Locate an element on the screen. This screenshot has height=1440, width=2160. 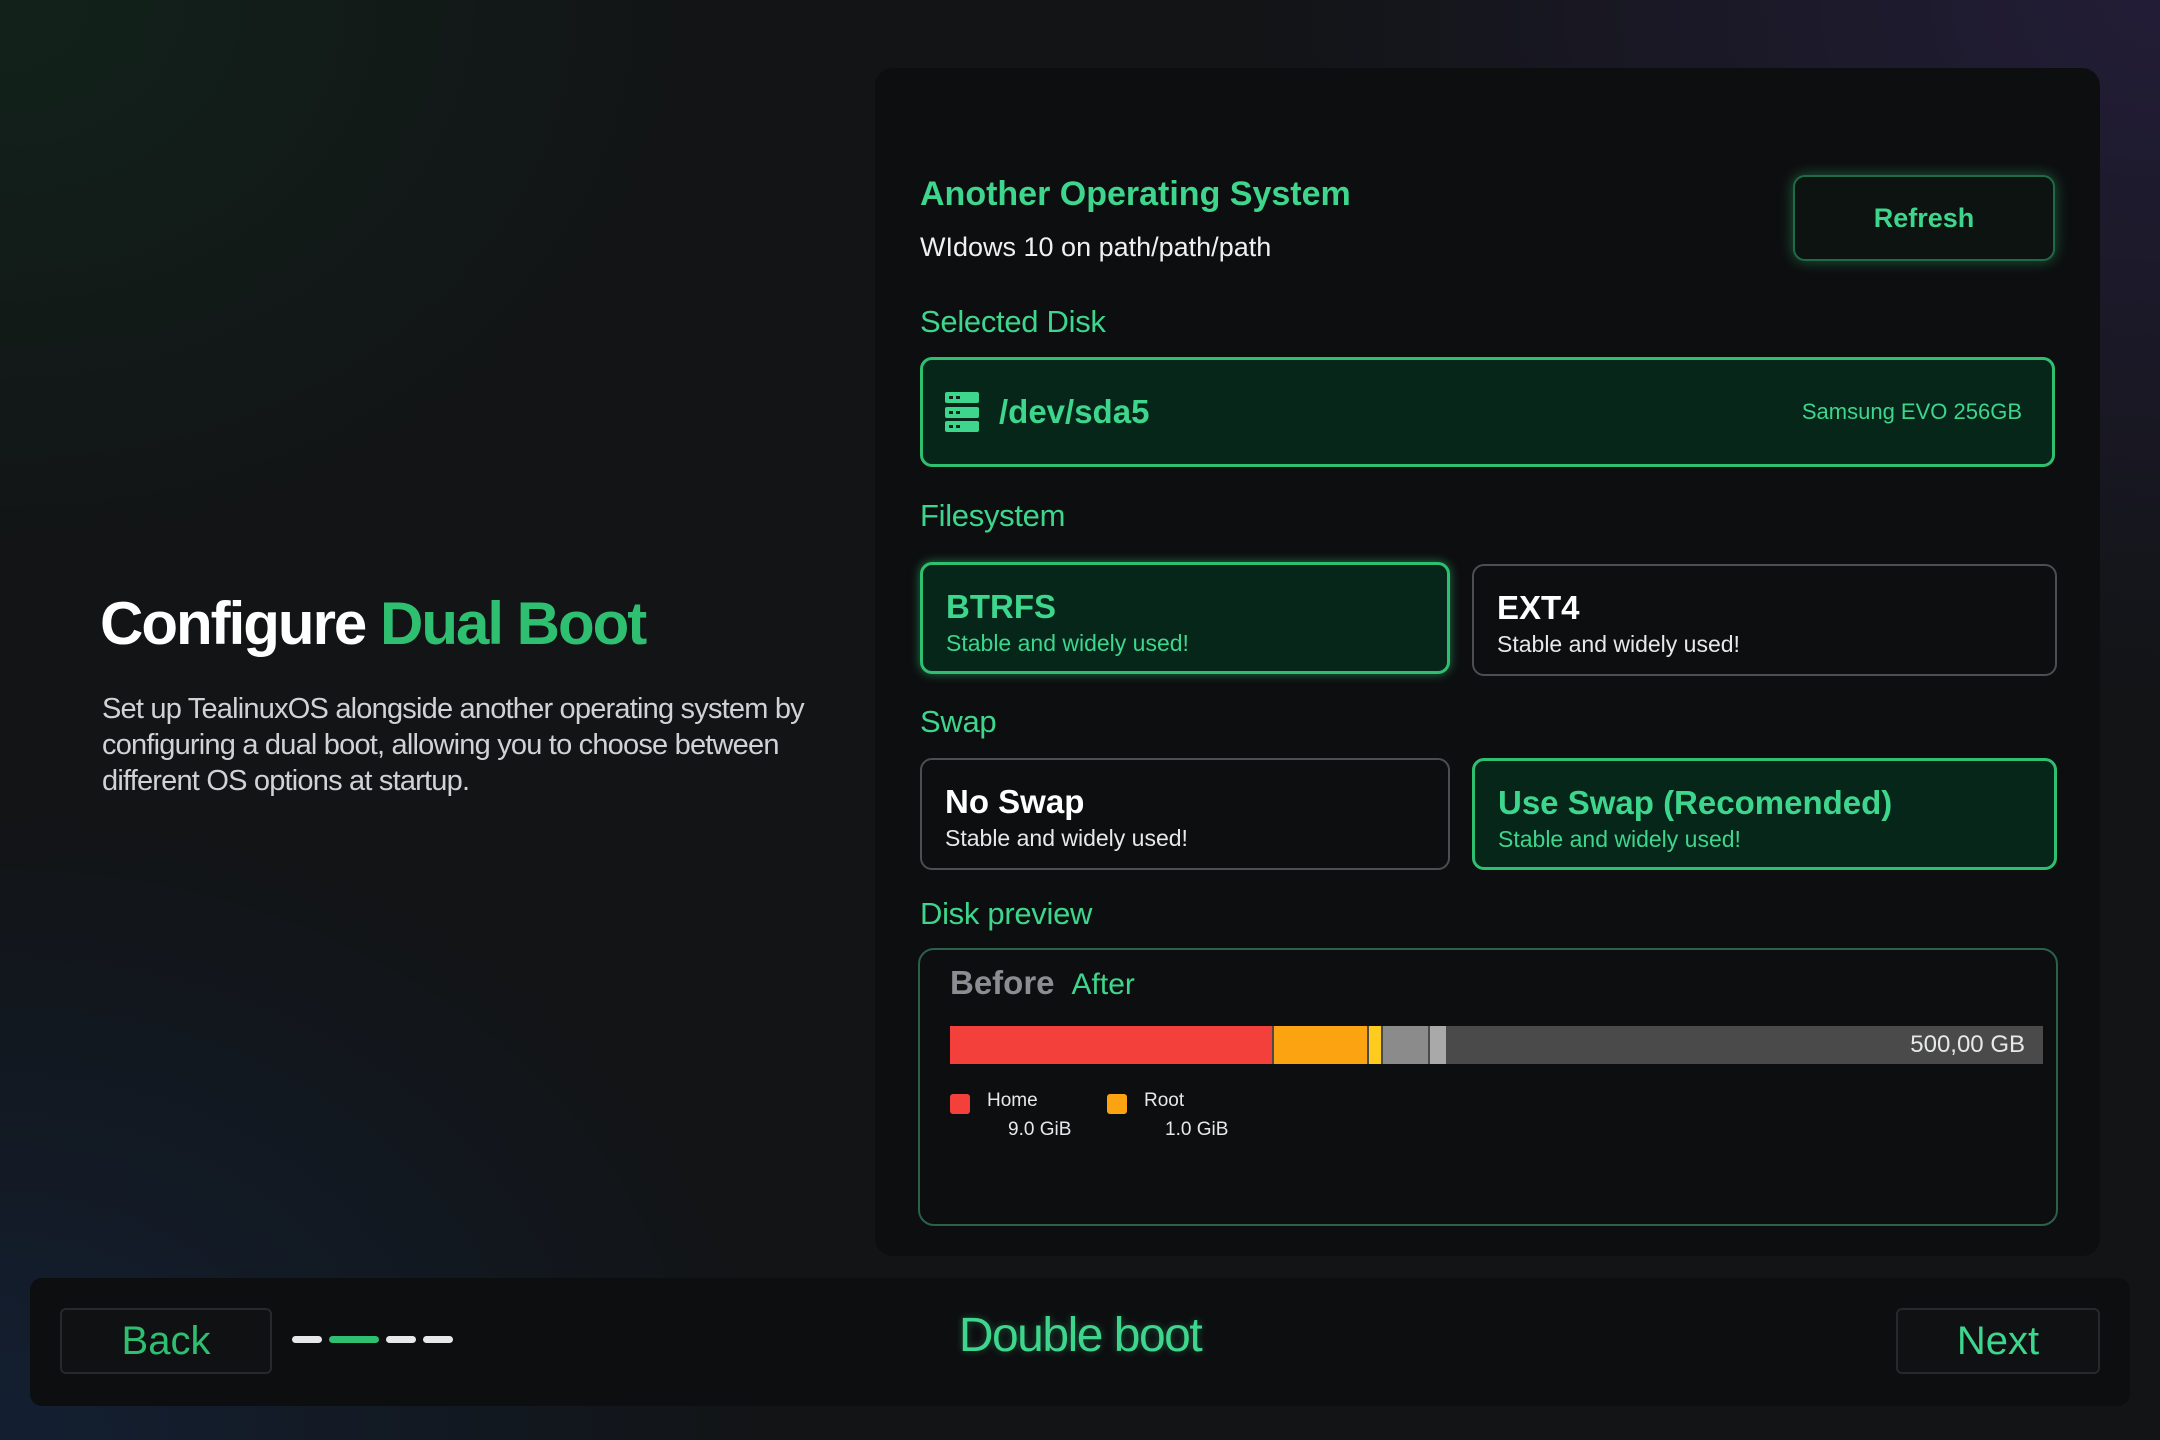
other-os-path: WIdows 10 on path/path/path is located at coordinates (1096, 247).